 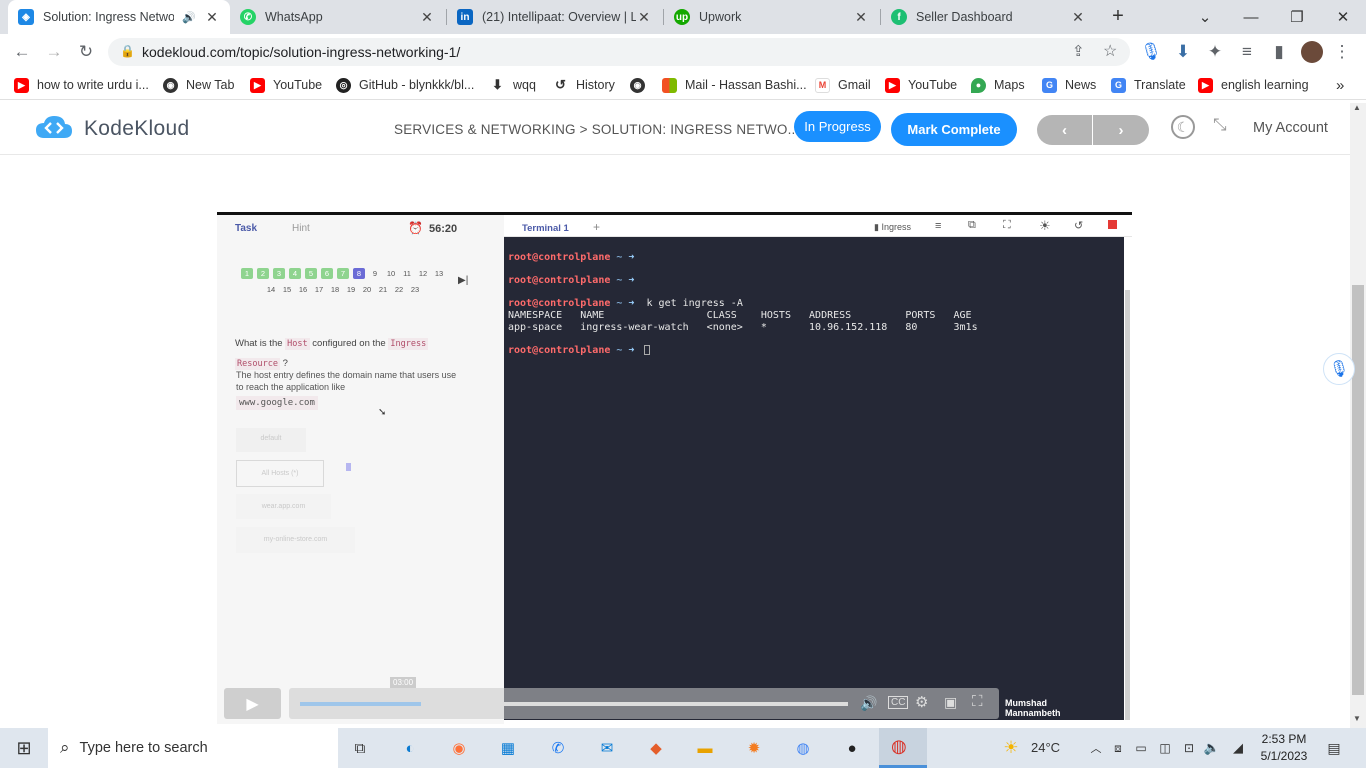 What do you see at coordinates (1339, 369) in the screenshot?
I see `voice-input-icon: 🎙` at bounding box center [1339, 369].